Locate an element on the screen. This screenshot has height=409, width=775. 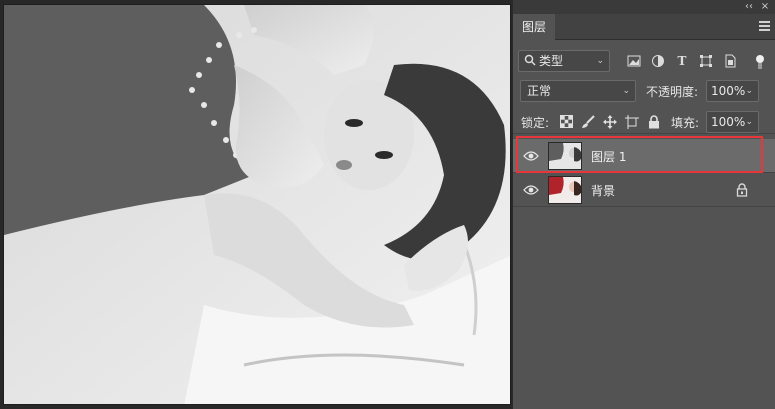
type-filter-icon: T is located at coordinates (682, 61).